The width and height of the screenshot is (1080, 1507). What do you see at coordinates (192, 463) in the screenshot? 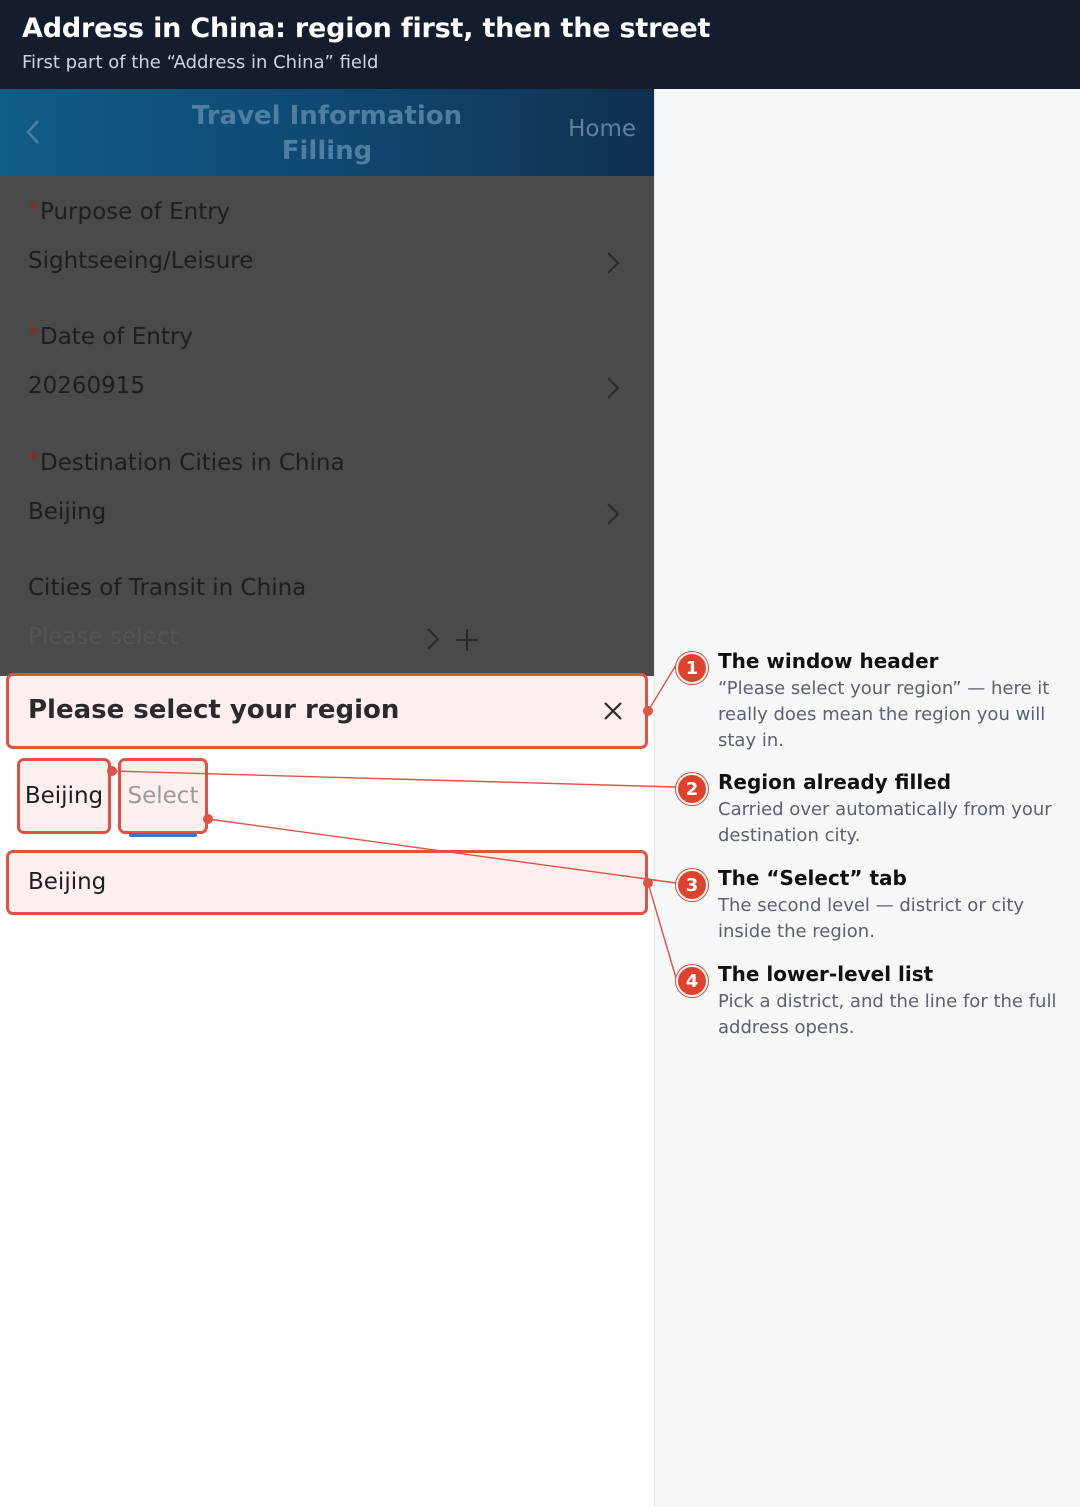
I see `field-label-text: Destination Cities in China` at bounding box center [192, 463].